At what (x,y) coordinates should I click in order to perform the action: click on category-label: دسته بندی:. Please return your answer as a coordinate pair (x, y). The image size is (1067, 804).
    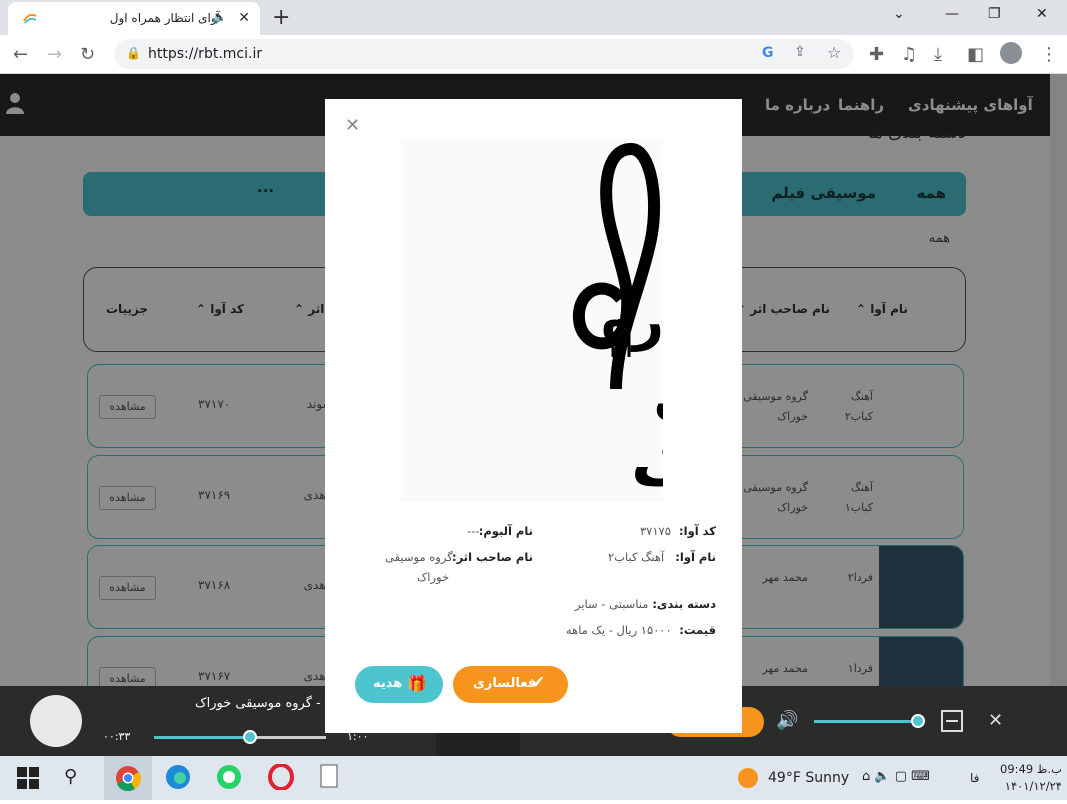
    Looking at the image, I should click on (684, 604).